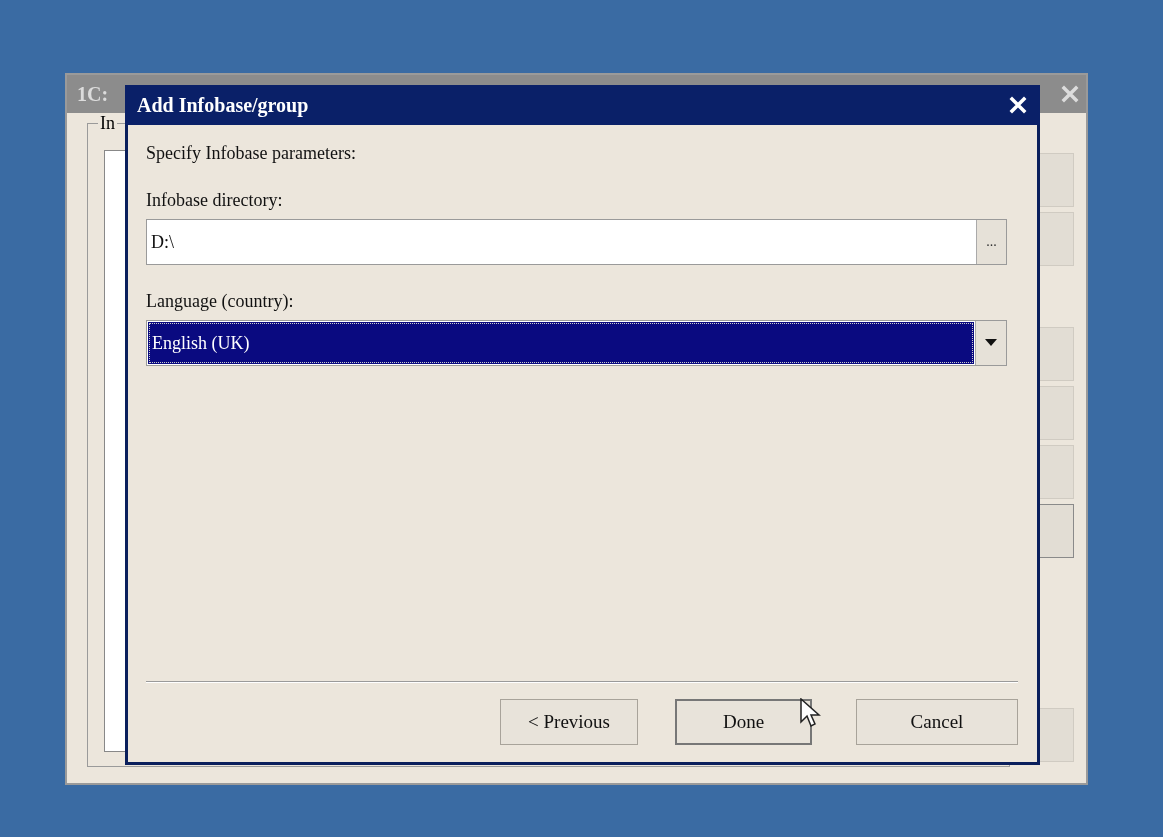 The height and width of the screenshot is (837, 1163). I want to click on window-title: 1C:, so click(93, 94).